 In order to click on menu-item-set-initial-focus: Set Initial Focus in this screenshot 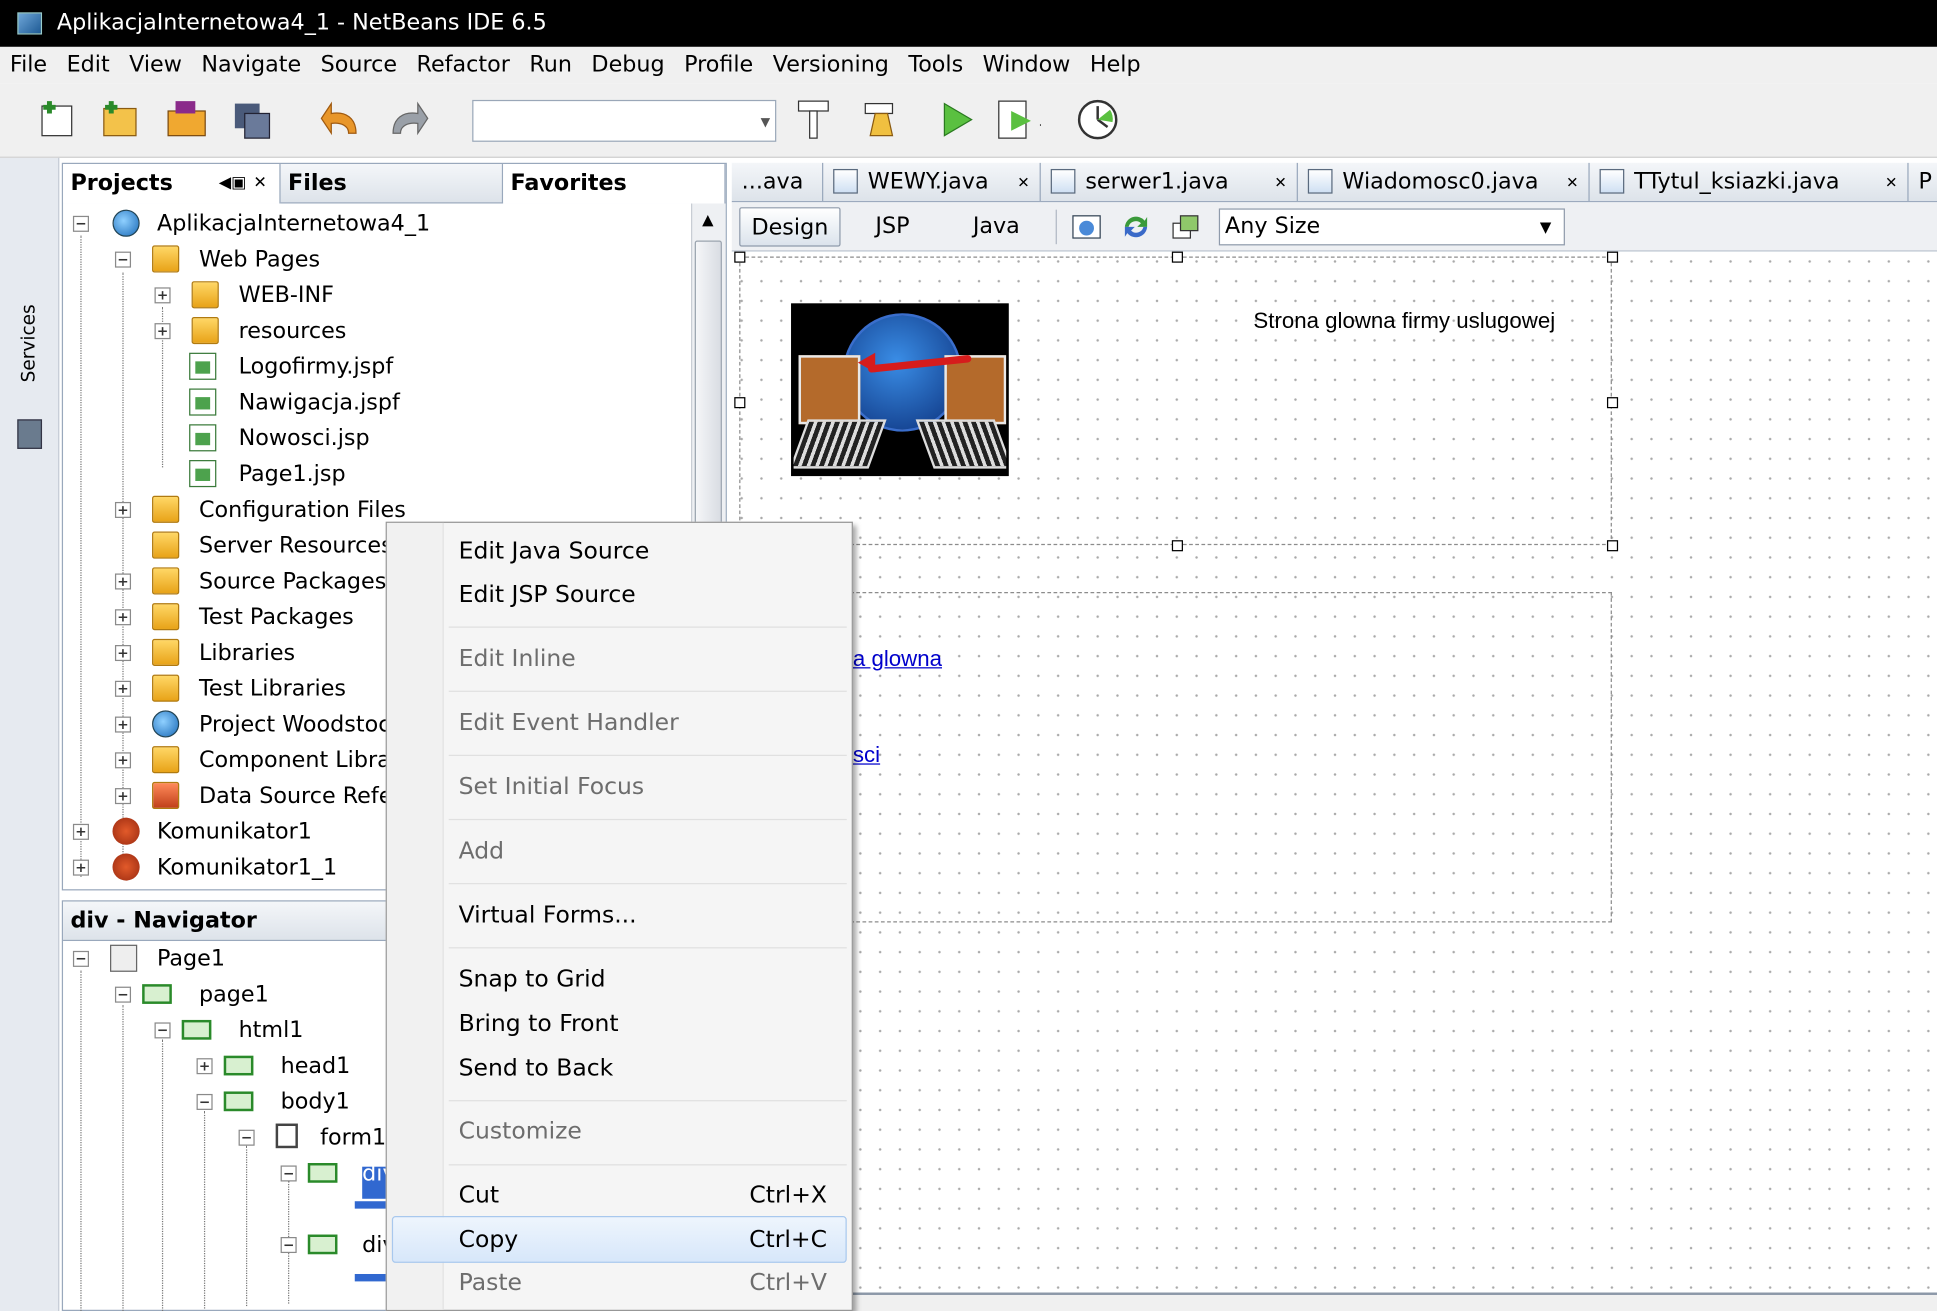, I will do `click(552, 786)`.